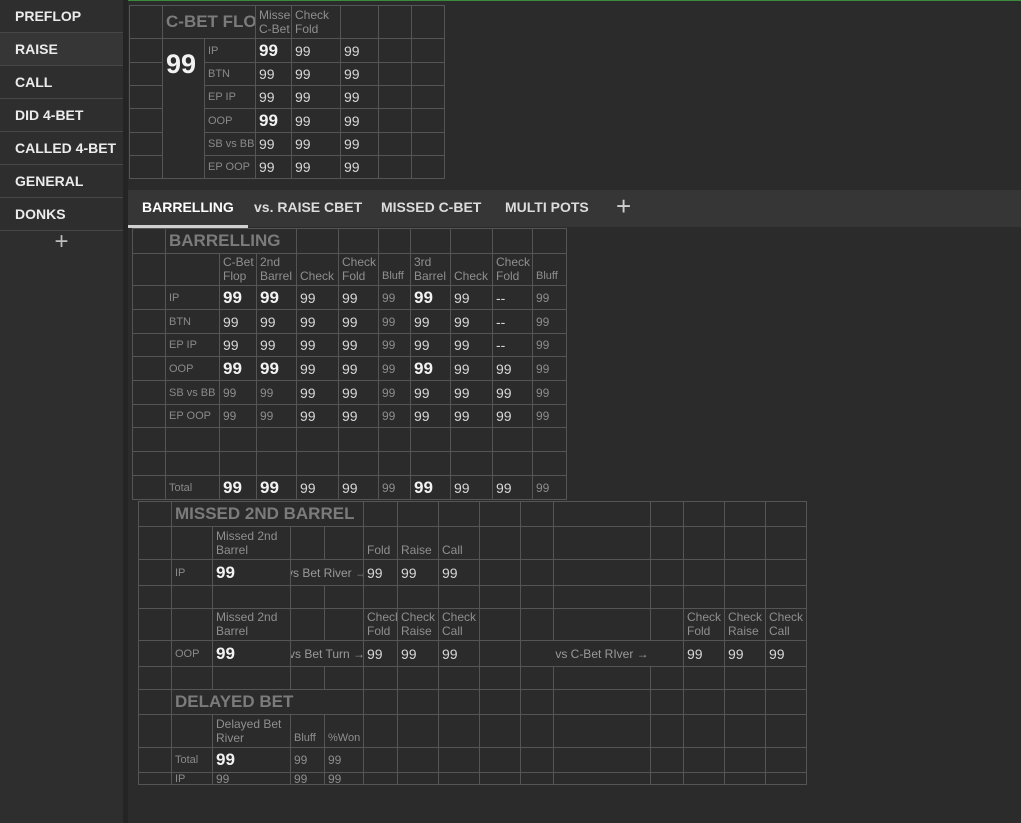 Image resolution: width=1021 pixels, height=823 pixels. Describe the element at coordinates (277, 270) in the screenshot. I see `column-header: 2nd Barrel` at that location.